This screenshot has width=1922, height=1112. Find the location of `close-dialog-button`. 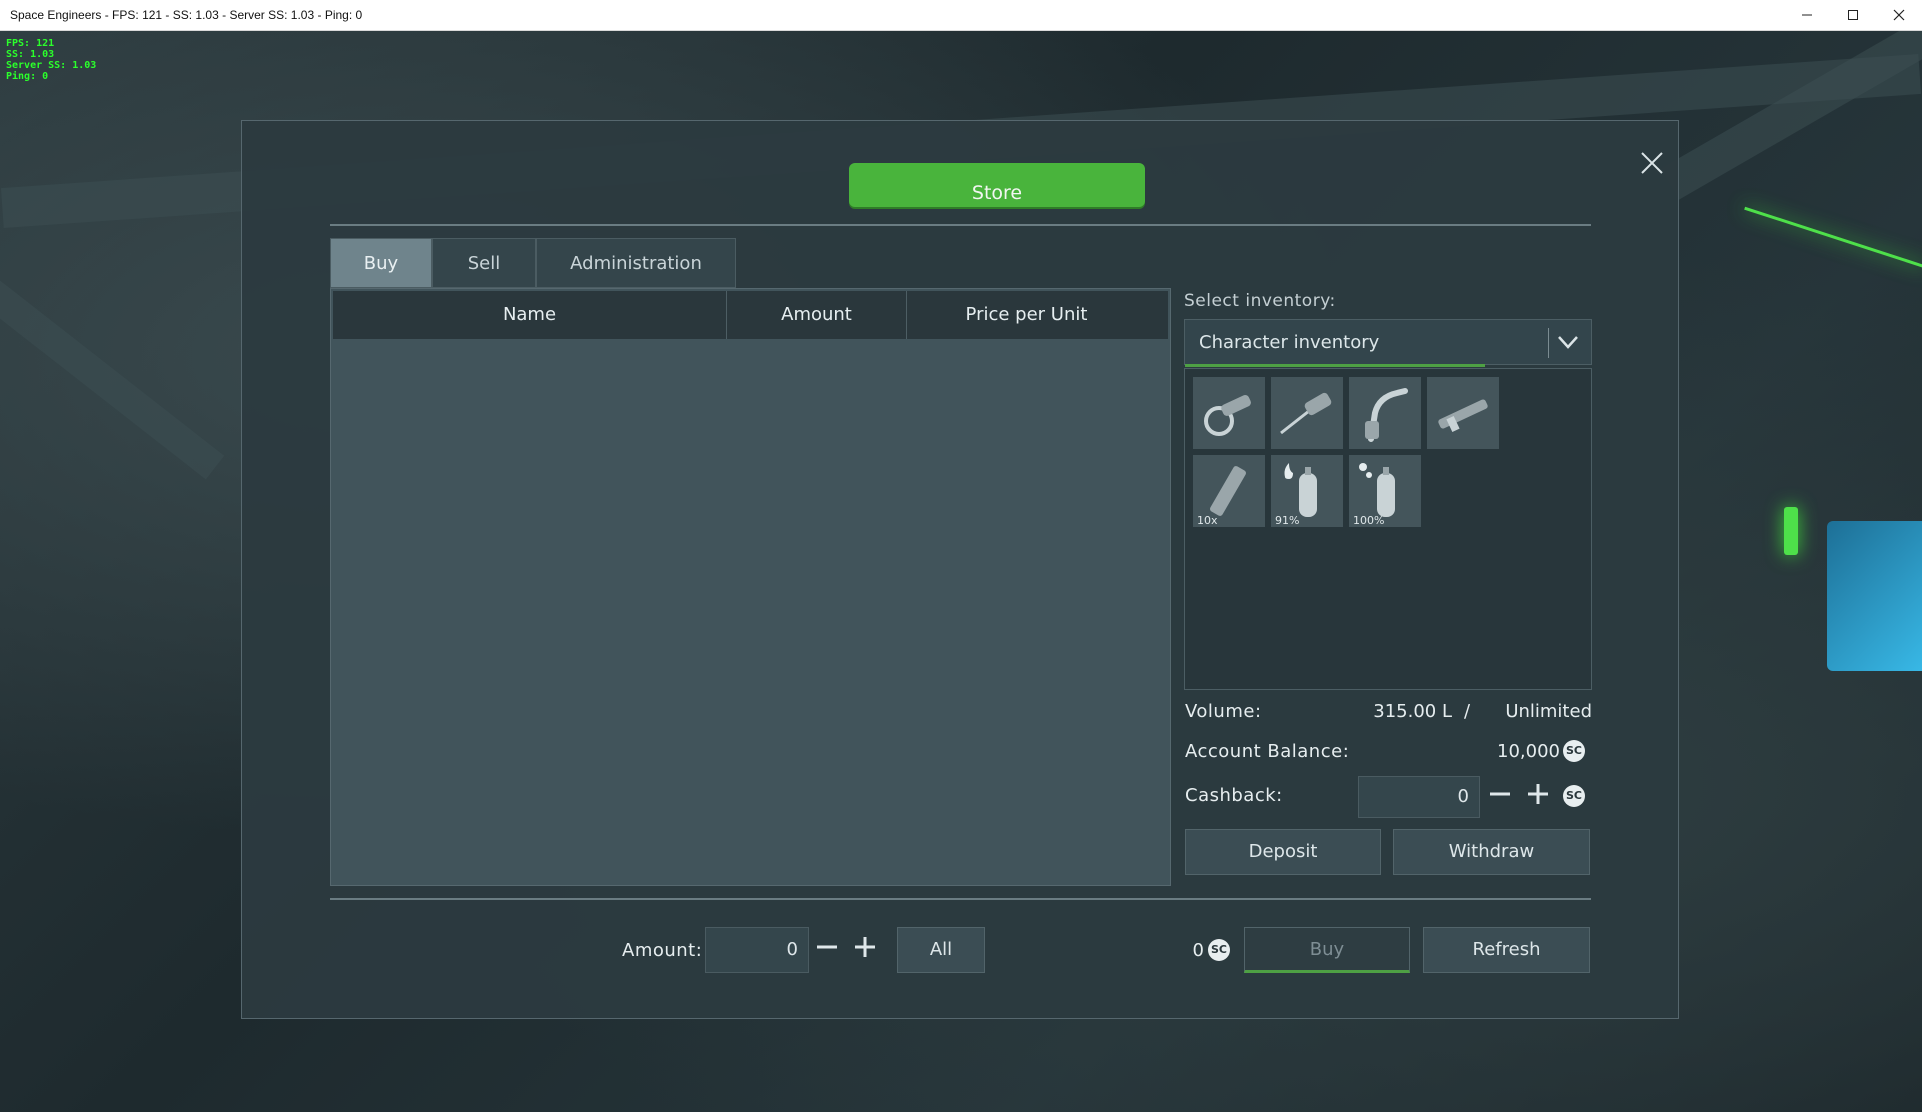

close-dialog-button is located at coordinates (1652, 163).